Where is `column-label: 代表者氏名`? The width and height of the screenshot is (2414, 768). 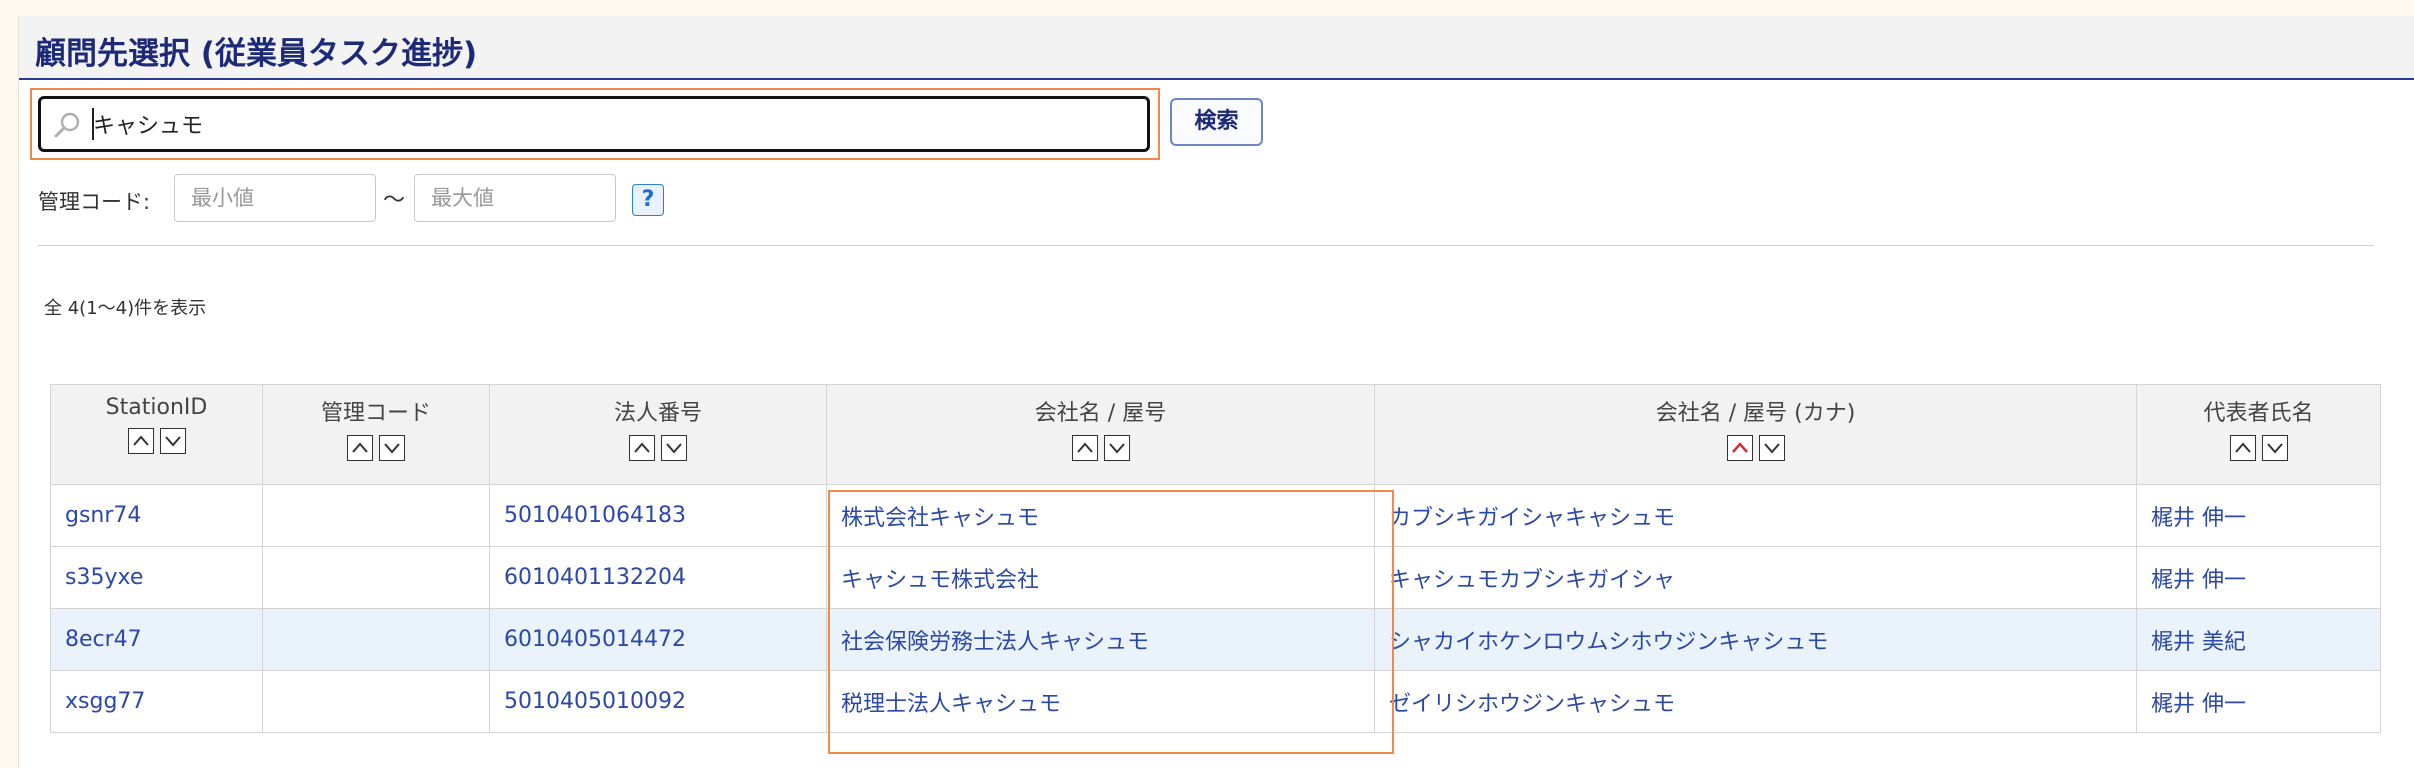
column-label: 代表者氏名 is located at coordinates (2258, 413).